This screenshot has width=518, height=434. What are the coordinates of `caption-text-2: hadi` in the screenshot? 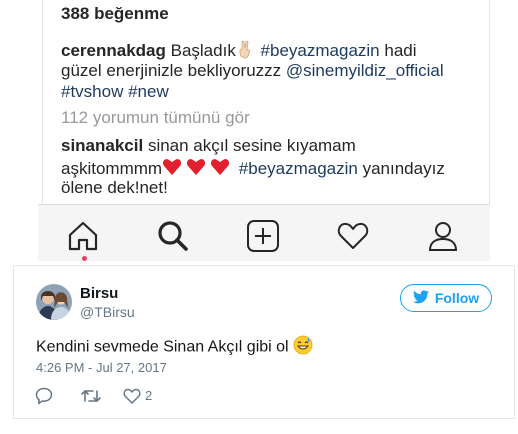 It's located at (398, 50).